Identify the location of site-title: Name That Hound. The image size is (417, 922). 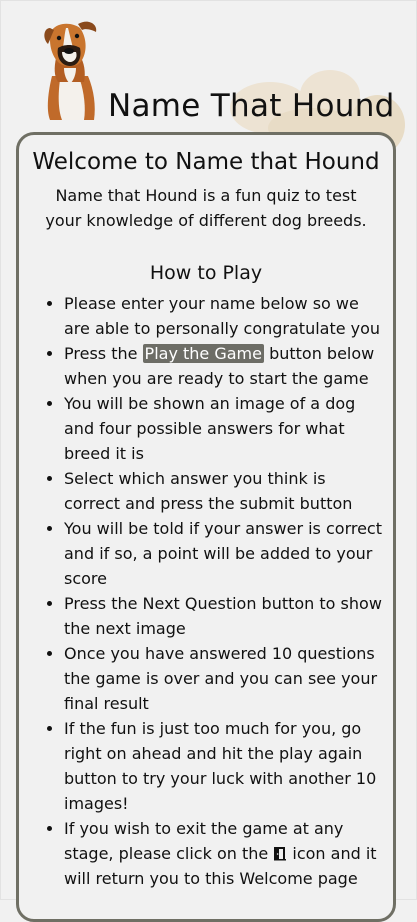
(251, 106).